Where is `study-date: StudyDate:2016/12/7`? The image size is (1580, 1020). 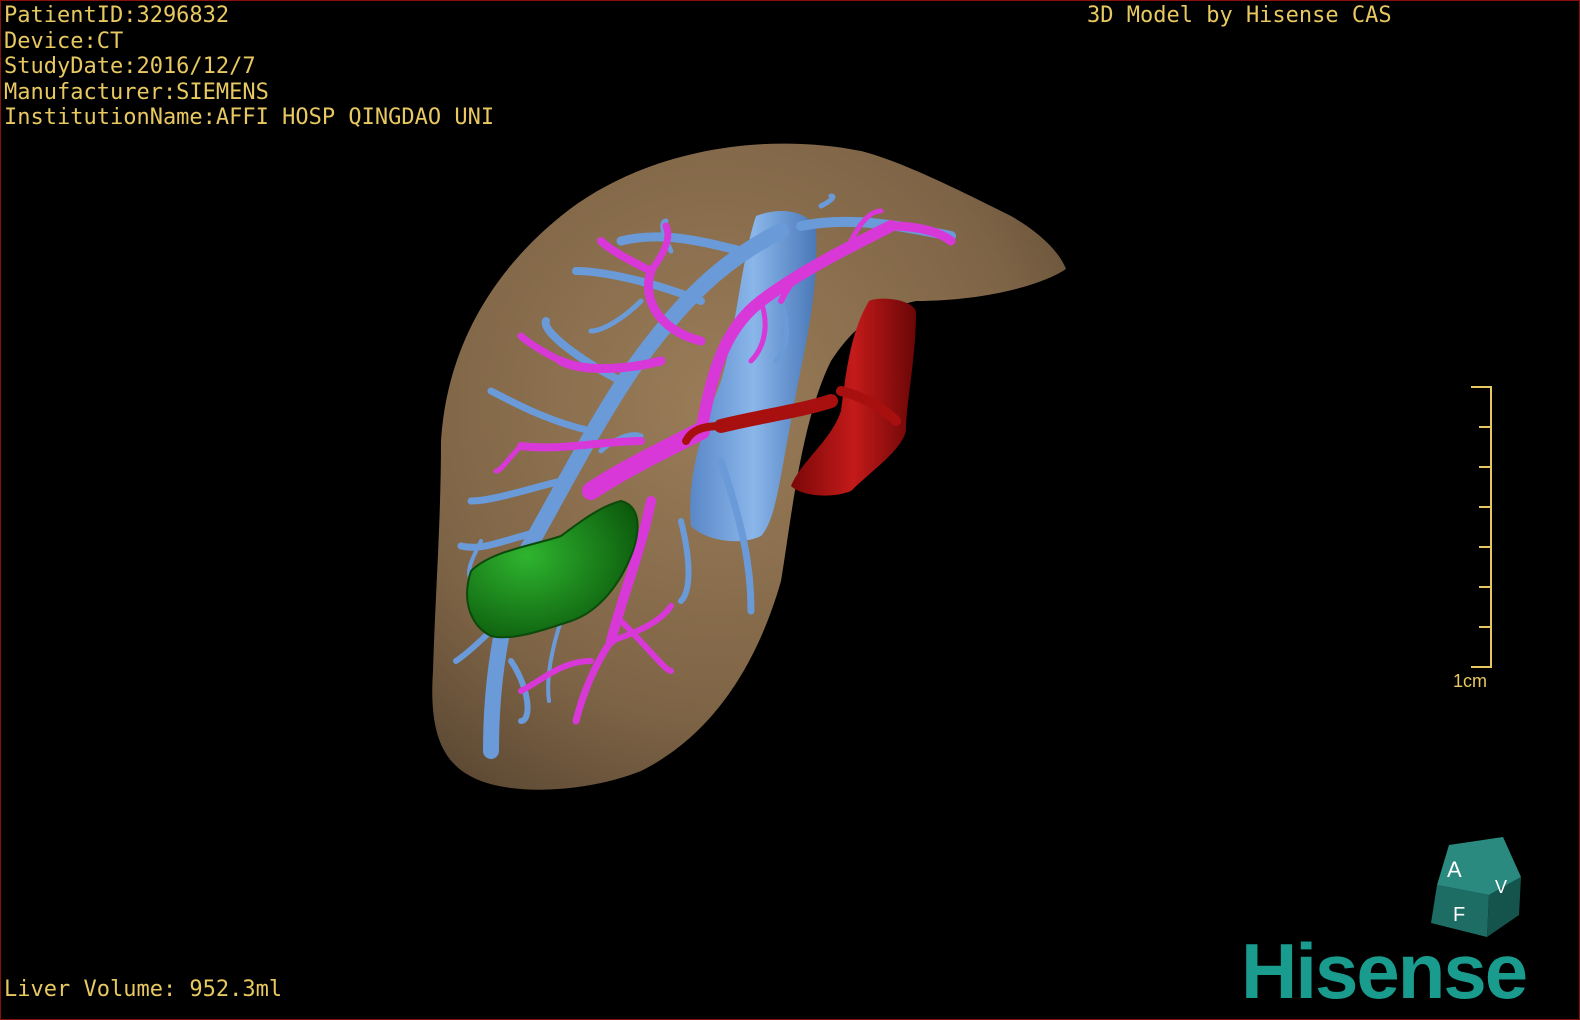
study-date: StudyDate:2016/12/7 is located at coordinates (130, 66).